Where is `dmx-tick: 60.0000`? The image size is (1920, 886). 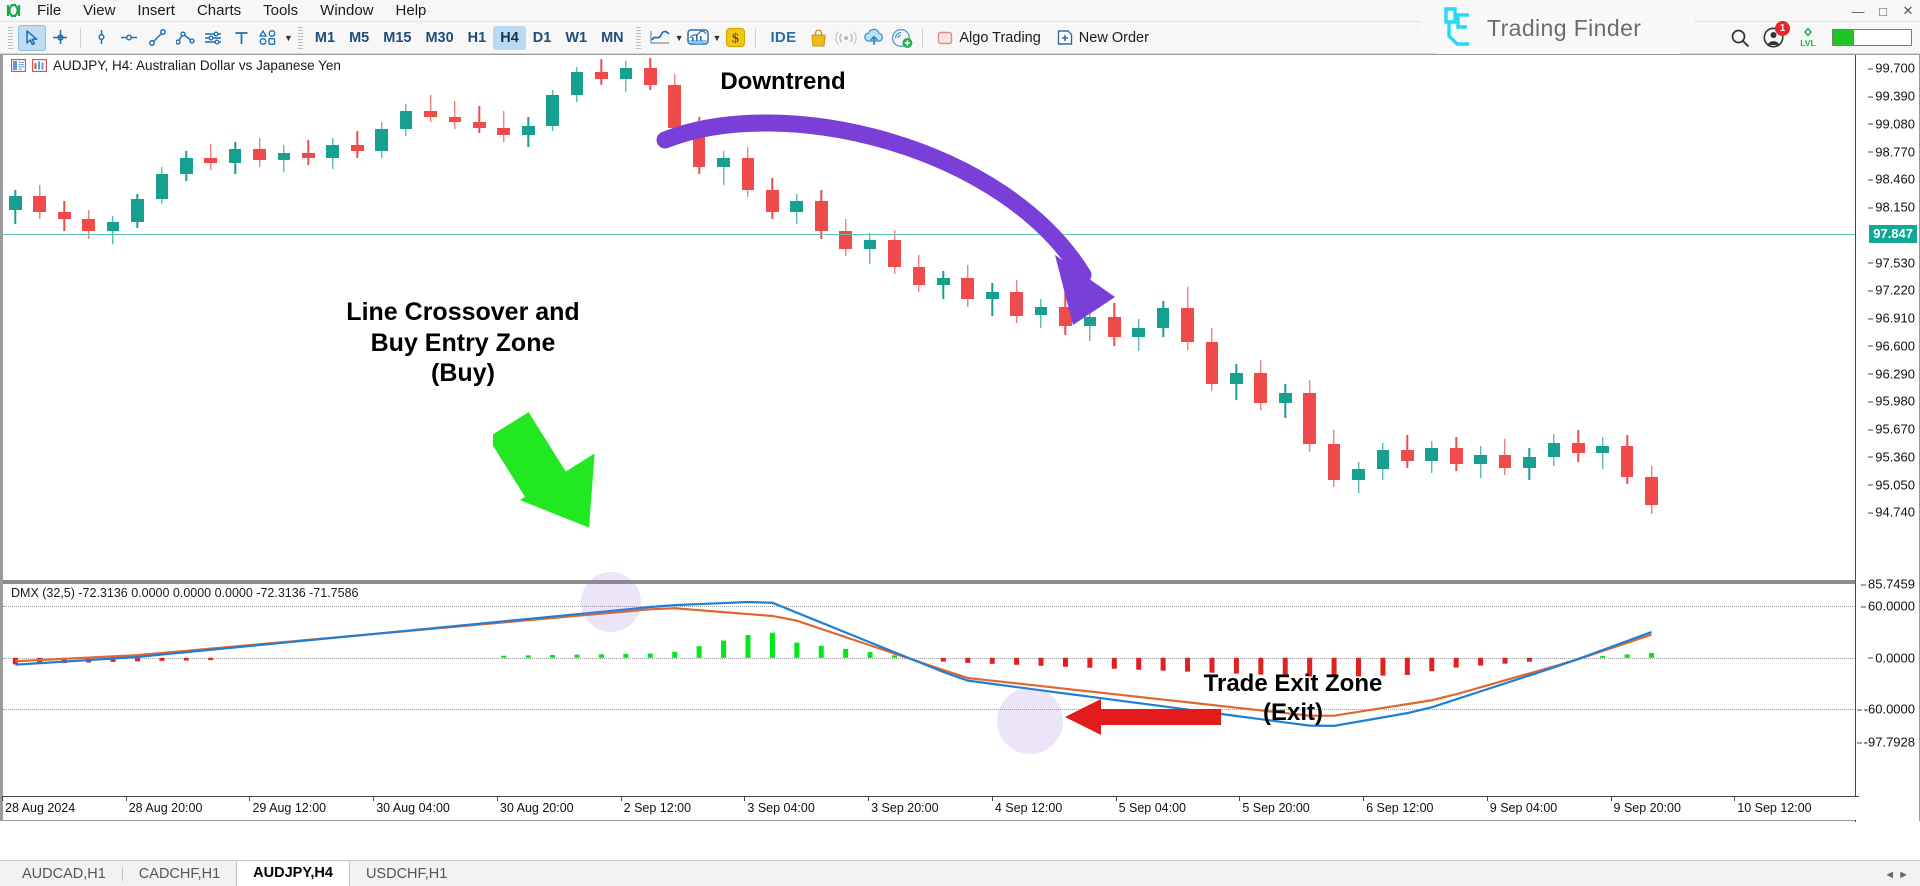 dmx-tick: 60.0000 is located at coordinates (1888, 606).